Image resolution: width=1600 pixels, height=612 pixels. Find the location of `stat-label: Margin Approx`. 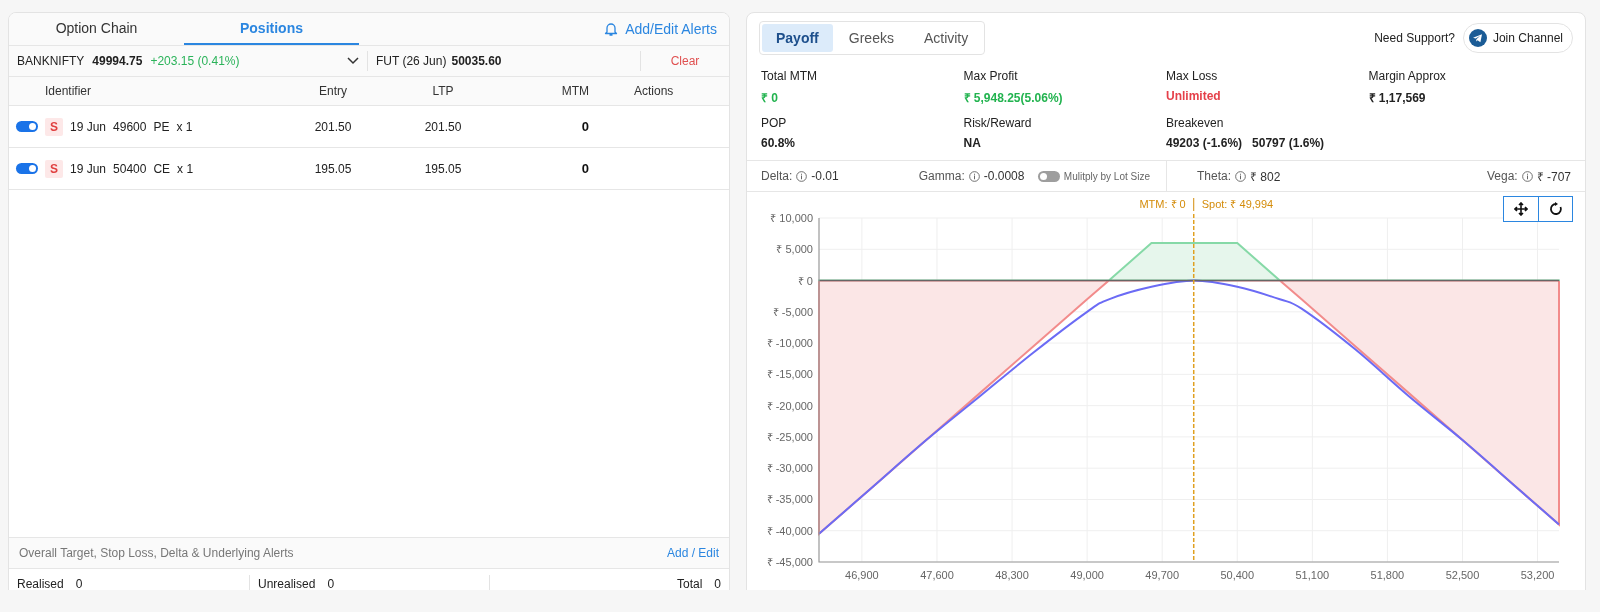

stat-label: Margin Approx is located at coordinates (1407, 76).